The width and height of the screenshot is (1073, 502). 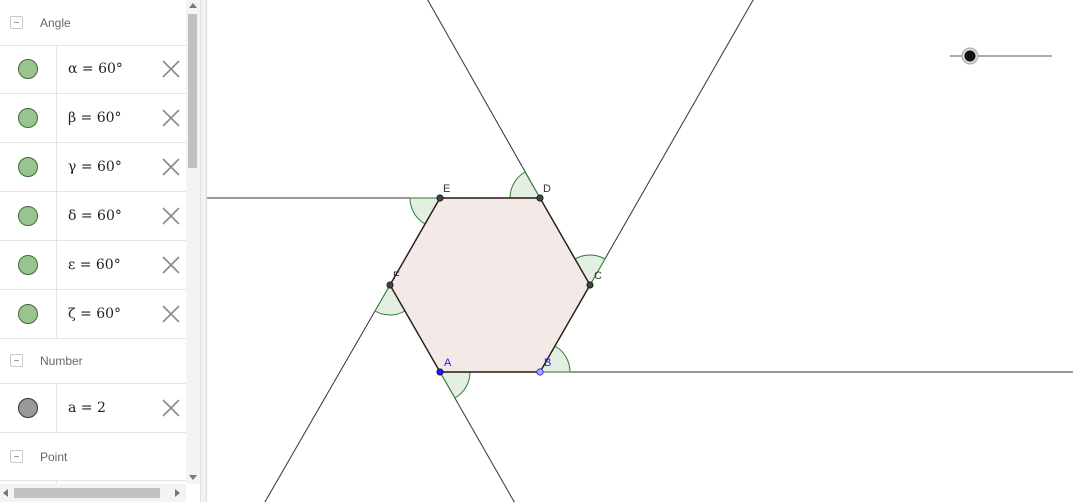 I want to click on point-label-c: C, so click(x=598, y=276).